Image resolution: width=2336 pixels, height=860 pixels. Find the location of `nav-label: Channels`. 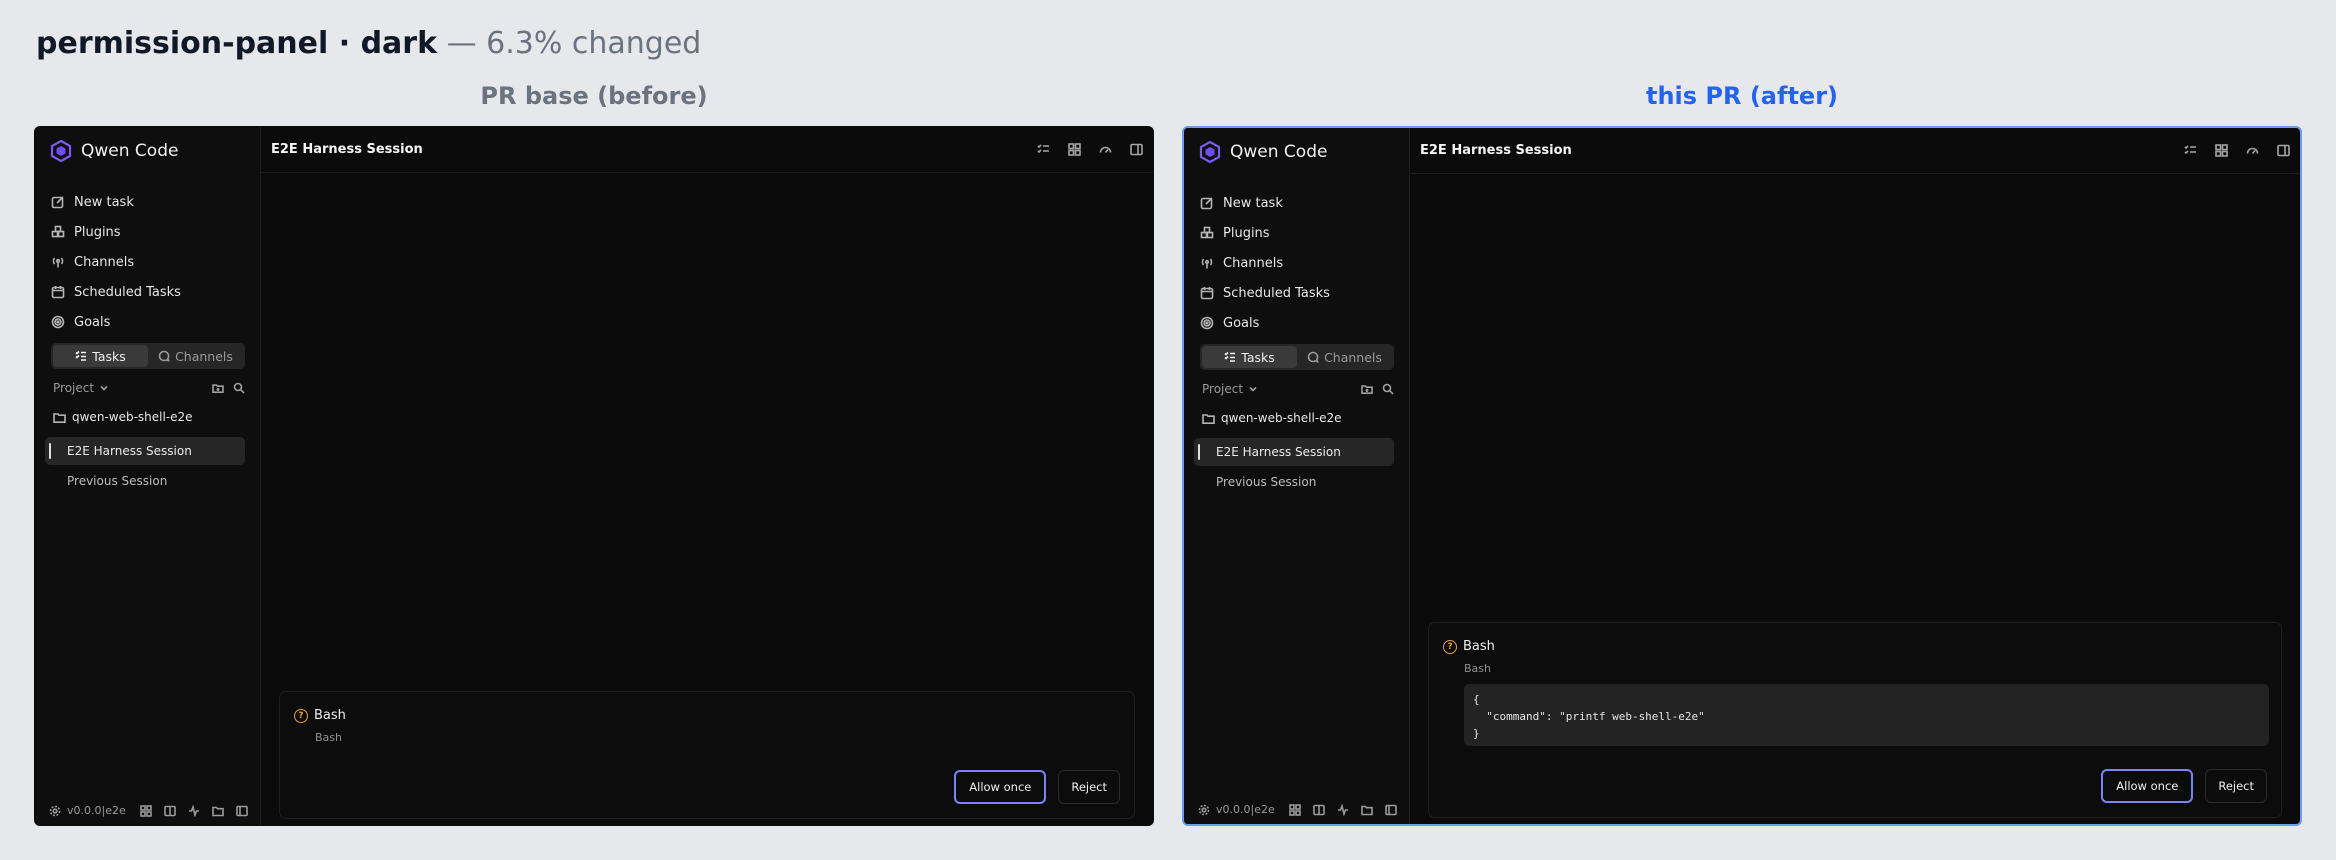

nav-label: Channels is located at coordinates (1253, 263).